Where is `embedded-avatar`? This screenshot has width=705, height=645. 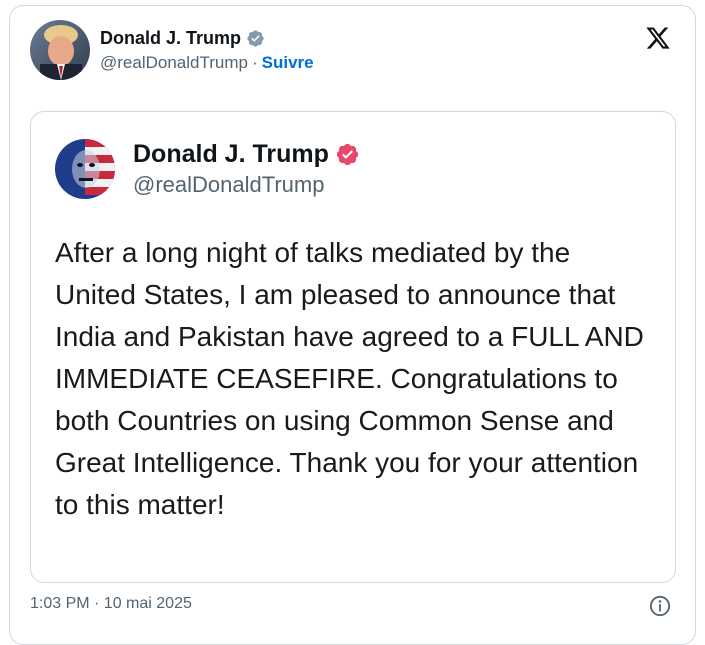
embedded-avatar is located at coordinates (85, 169).